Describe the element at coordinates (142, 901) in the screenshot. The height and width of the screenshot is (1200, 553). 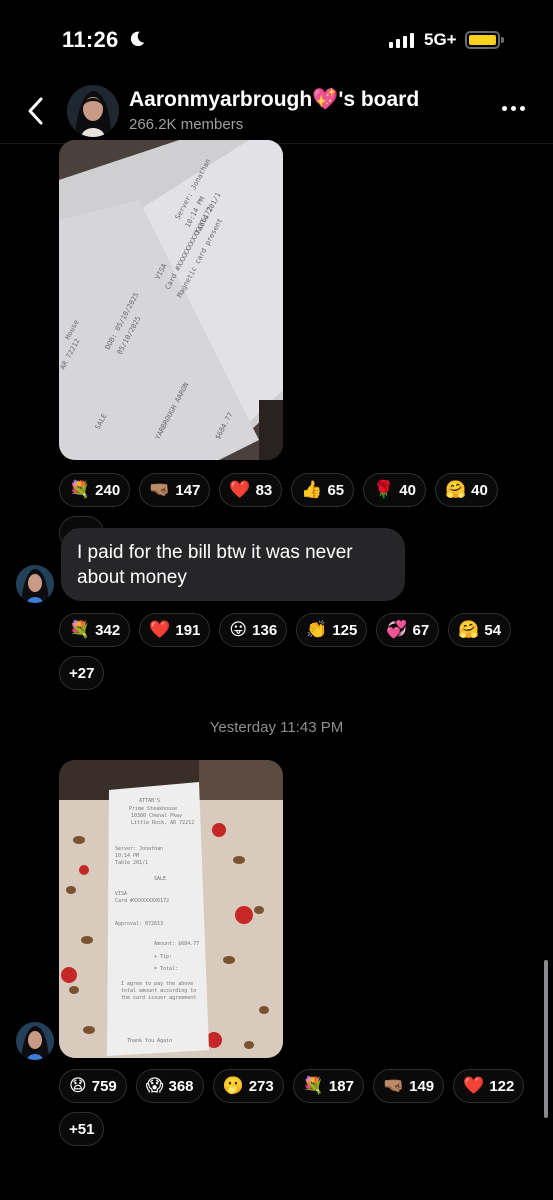
I see `svg-text: Card #XXXXXXXX6172` at that location.